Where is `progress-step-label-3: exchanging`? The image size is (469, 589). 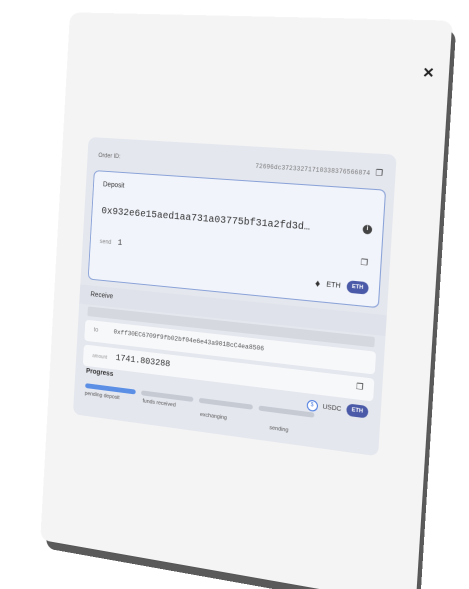 progress-step-label-3: exchanging is located at coordinates (213, 417).